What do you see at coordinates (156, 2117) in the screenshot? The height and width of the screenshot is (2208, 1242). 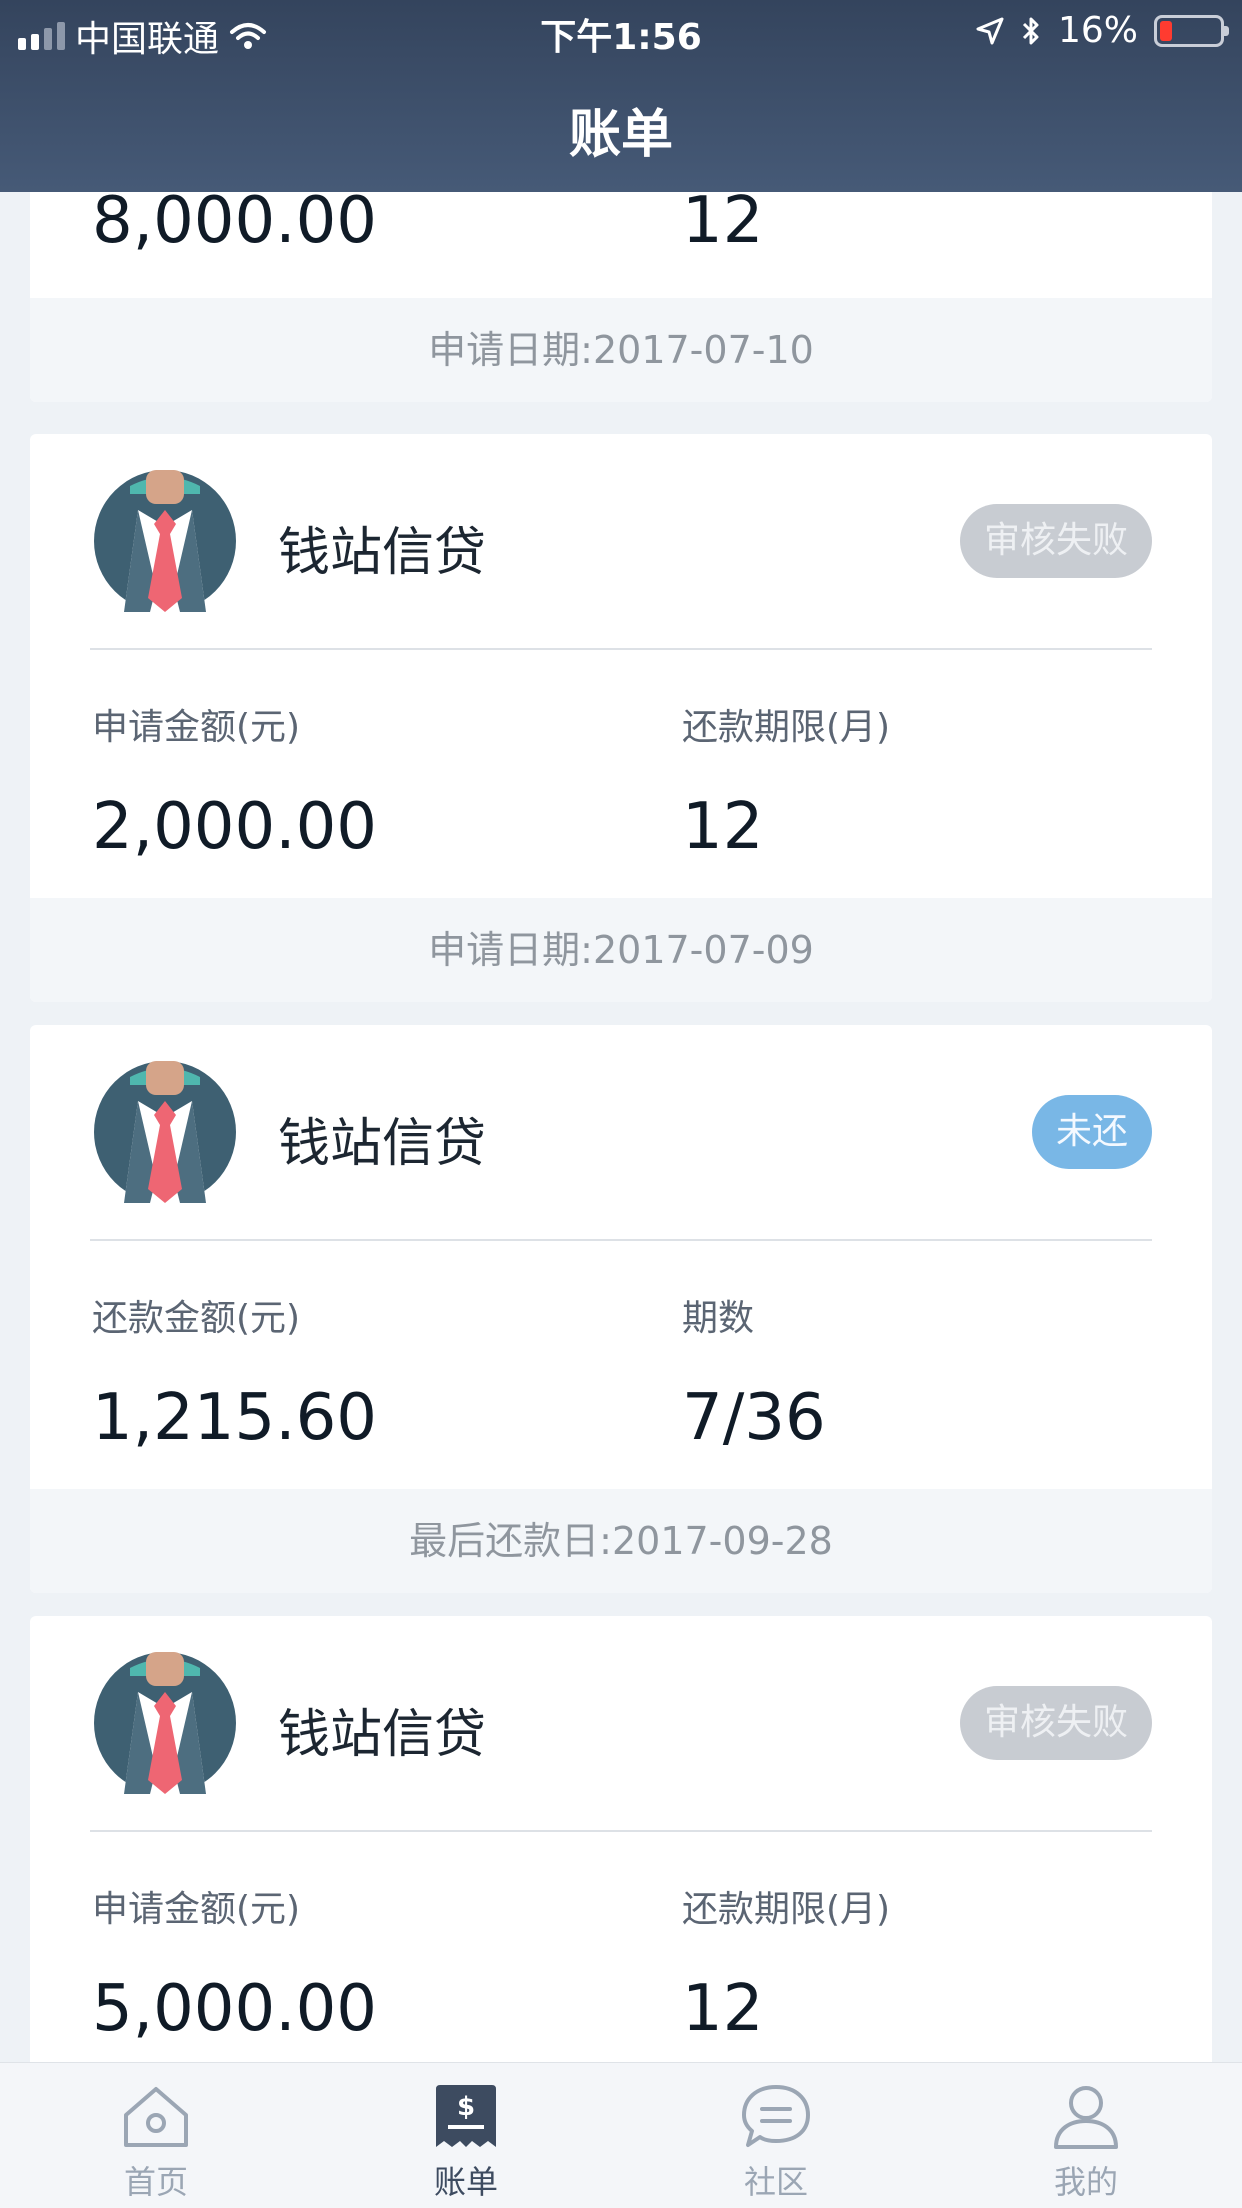 I see `home-icon` at bounding box center [156, 2117].